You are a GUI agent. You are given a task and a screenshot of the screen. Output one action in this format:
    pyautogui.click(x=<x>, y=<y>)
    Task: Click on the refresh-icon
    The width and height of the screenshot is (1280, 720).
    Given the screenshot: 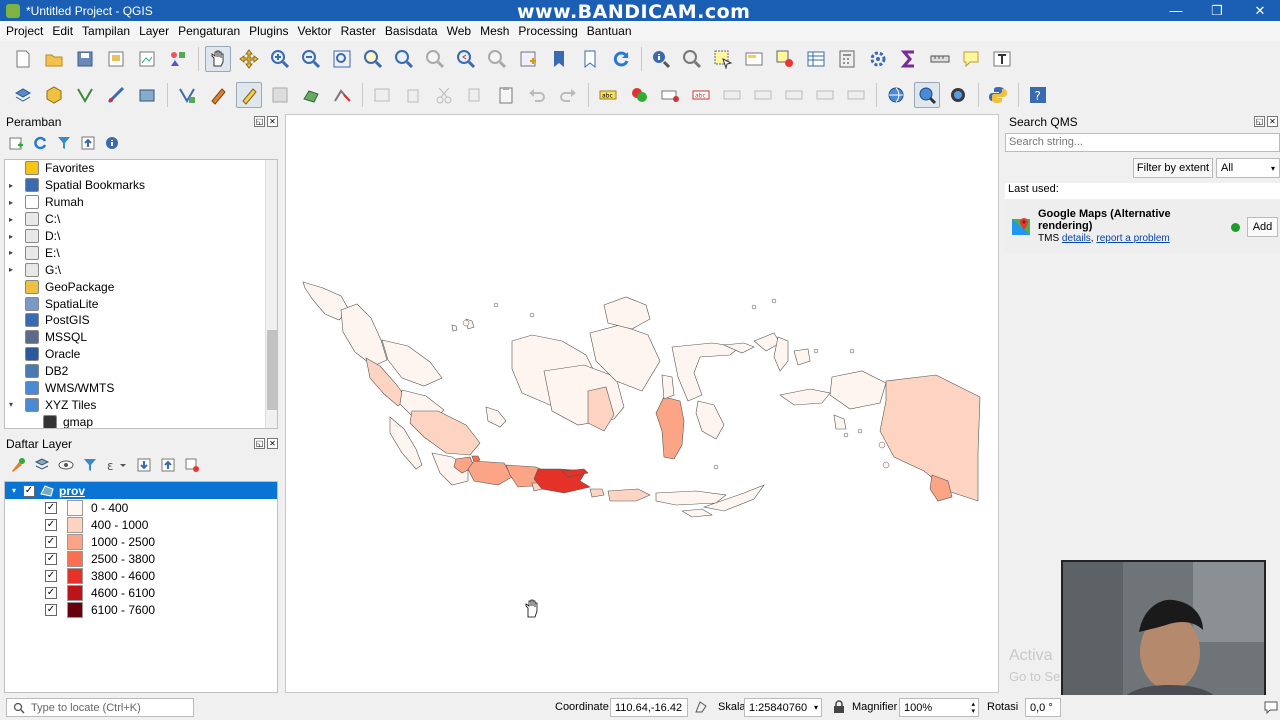 What is the action you would take?
    pyautogui.click(x=621, y=59)
    